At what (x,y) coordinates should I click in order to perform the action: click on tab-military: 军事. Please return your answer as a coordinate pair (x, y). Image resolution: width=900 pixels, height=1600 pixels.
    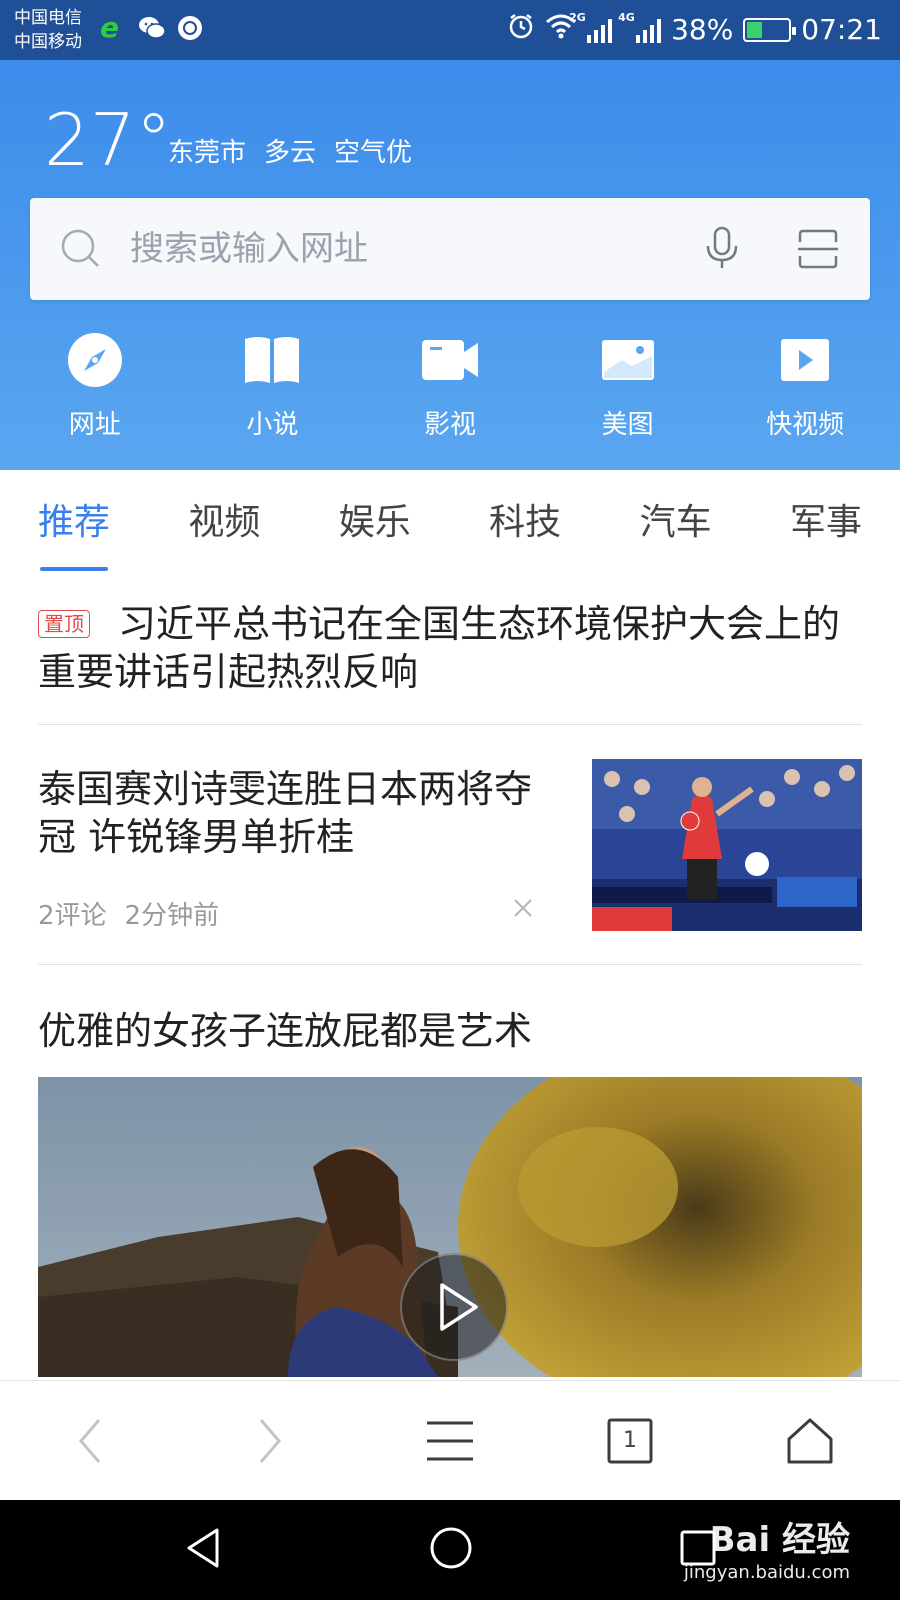
    Looking at the image, I should click on (826, 525).